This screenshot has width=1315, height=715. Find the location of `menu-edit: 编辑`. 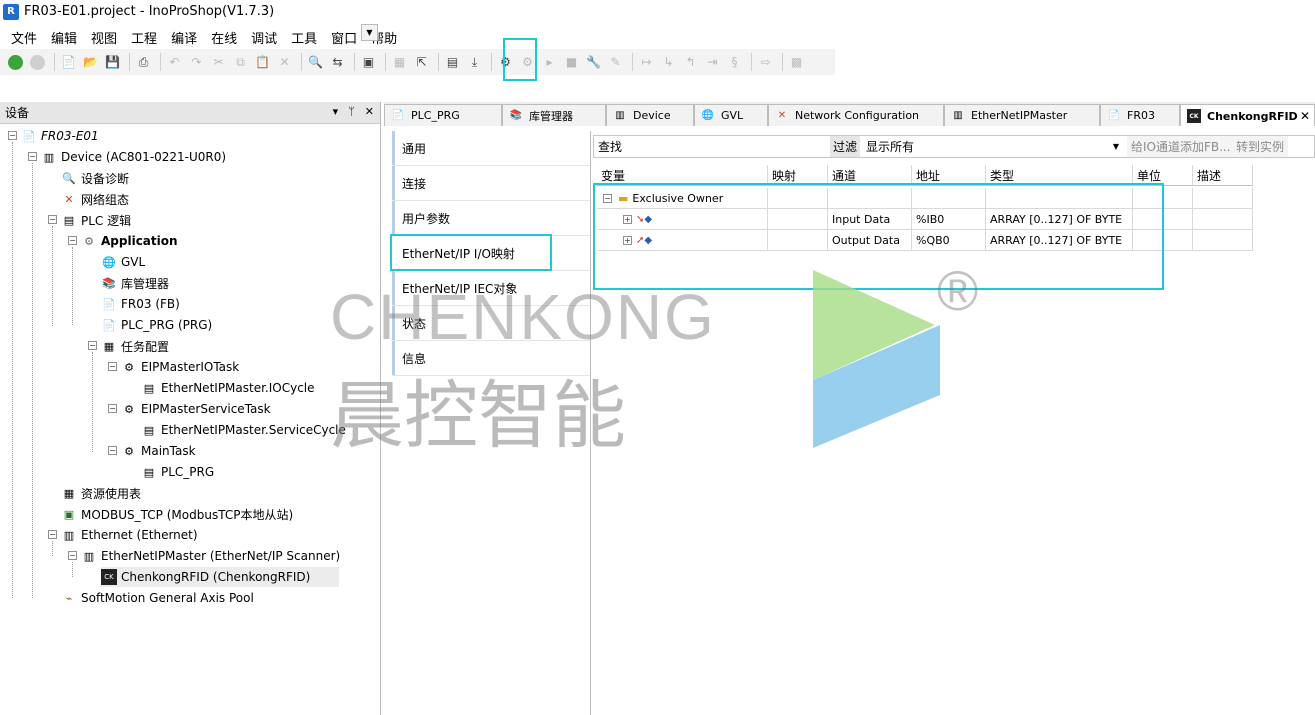

menu-edit: 编辑 is located at coordinates (64, 37).